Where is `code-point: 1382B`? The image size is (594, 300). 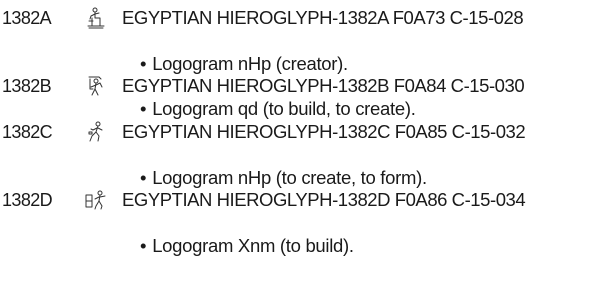
code-point: 1382B is located at coordinates (27, 86).